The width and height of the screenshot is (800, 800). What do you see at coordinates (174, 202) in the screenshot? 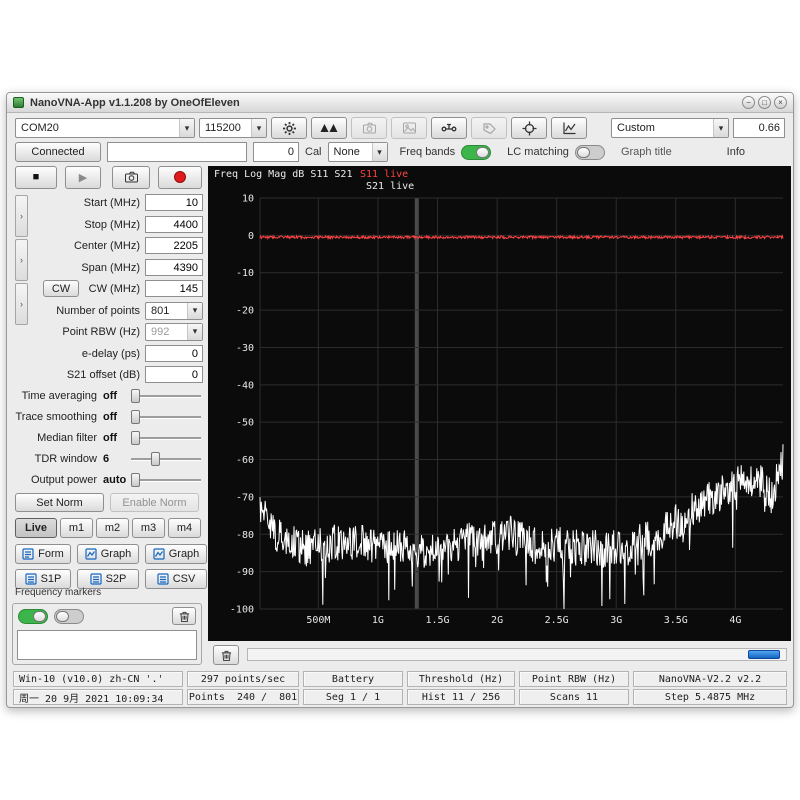
I see `start-mhz-input` at bounding box center [174, 202].